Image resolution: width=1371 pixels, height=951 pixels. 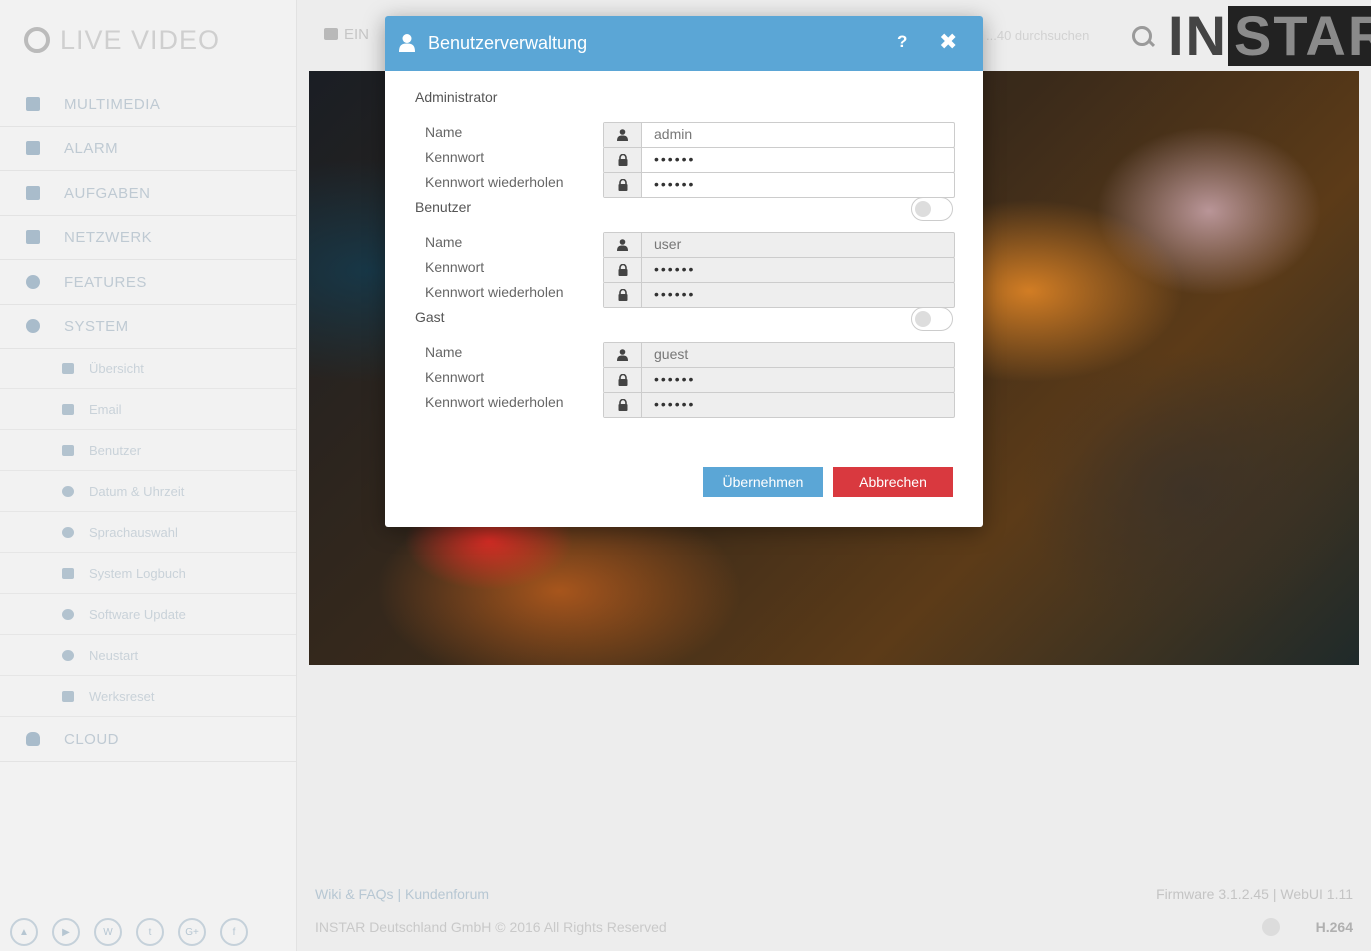 What do you see at coordinates (798, 294) in the screenshot?
I see `user-repeat-input` at bounding box center [798, 294].